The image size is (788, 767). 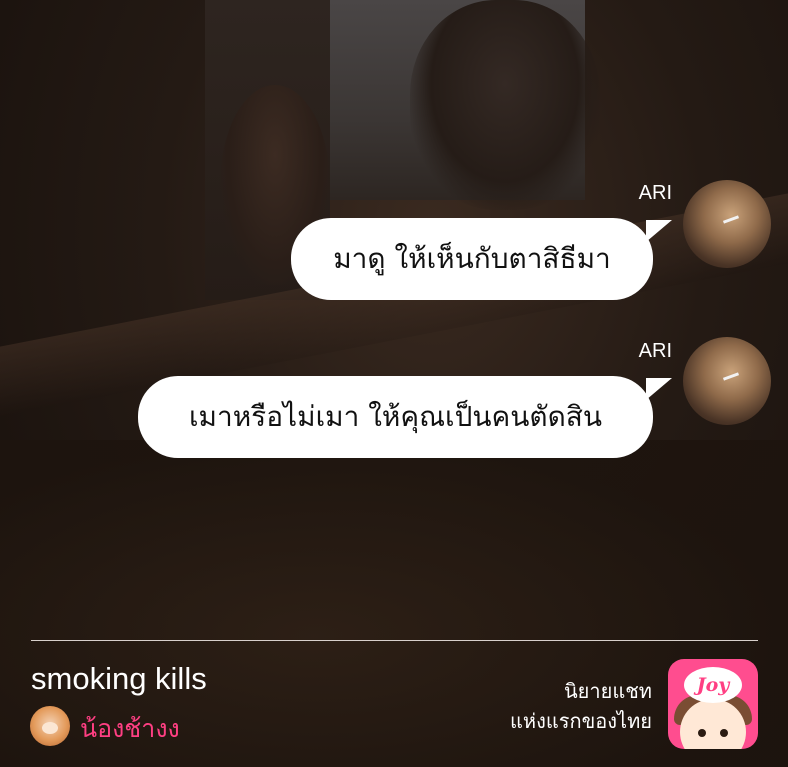 I want to click on story-title: smoking kills, so click(x=119, y=679).